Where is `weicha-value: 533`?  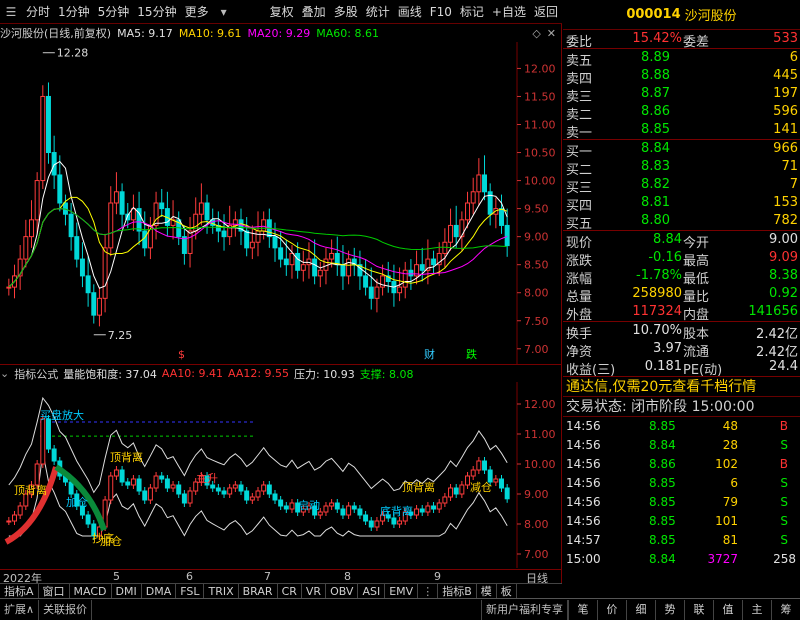
weicha-value: 533 is located at coordinates (785, 38).